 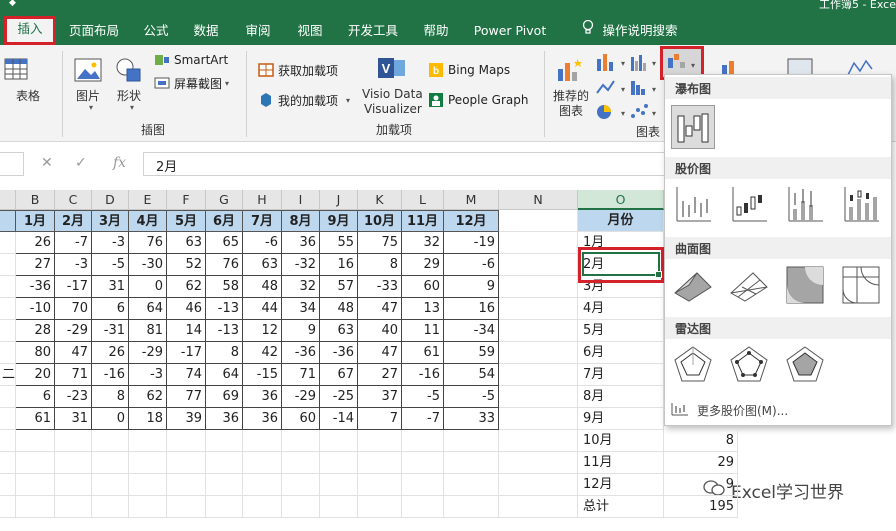 What do you see at coordinates (393, 109) in the screenshot?
I see `visio-label-line2: Visualizer` at bounding box center [393, 109].